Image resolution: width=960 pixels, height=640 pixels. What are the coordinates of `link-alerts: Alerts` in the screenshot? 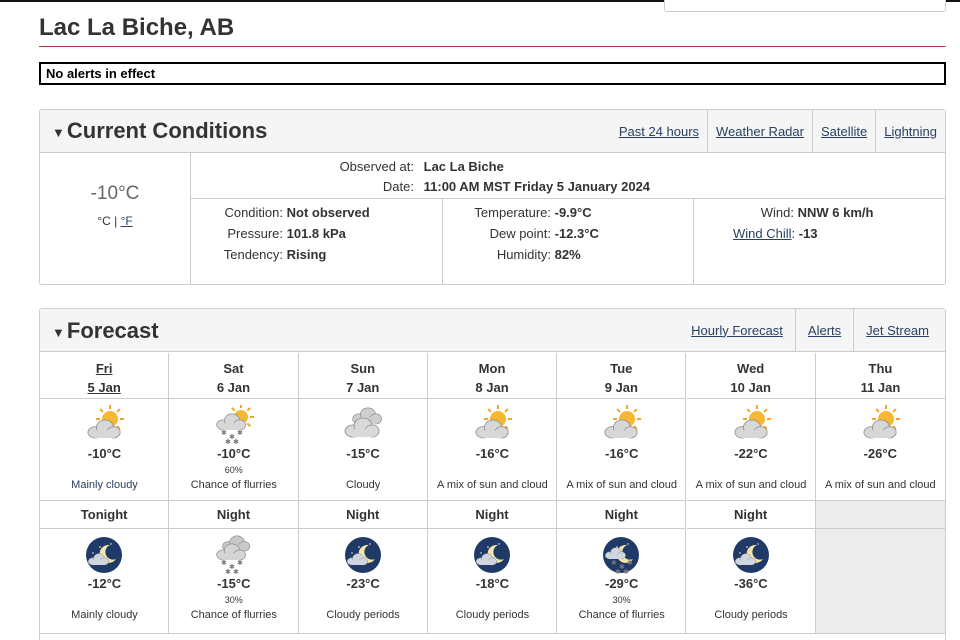 It's located at (823, 330).